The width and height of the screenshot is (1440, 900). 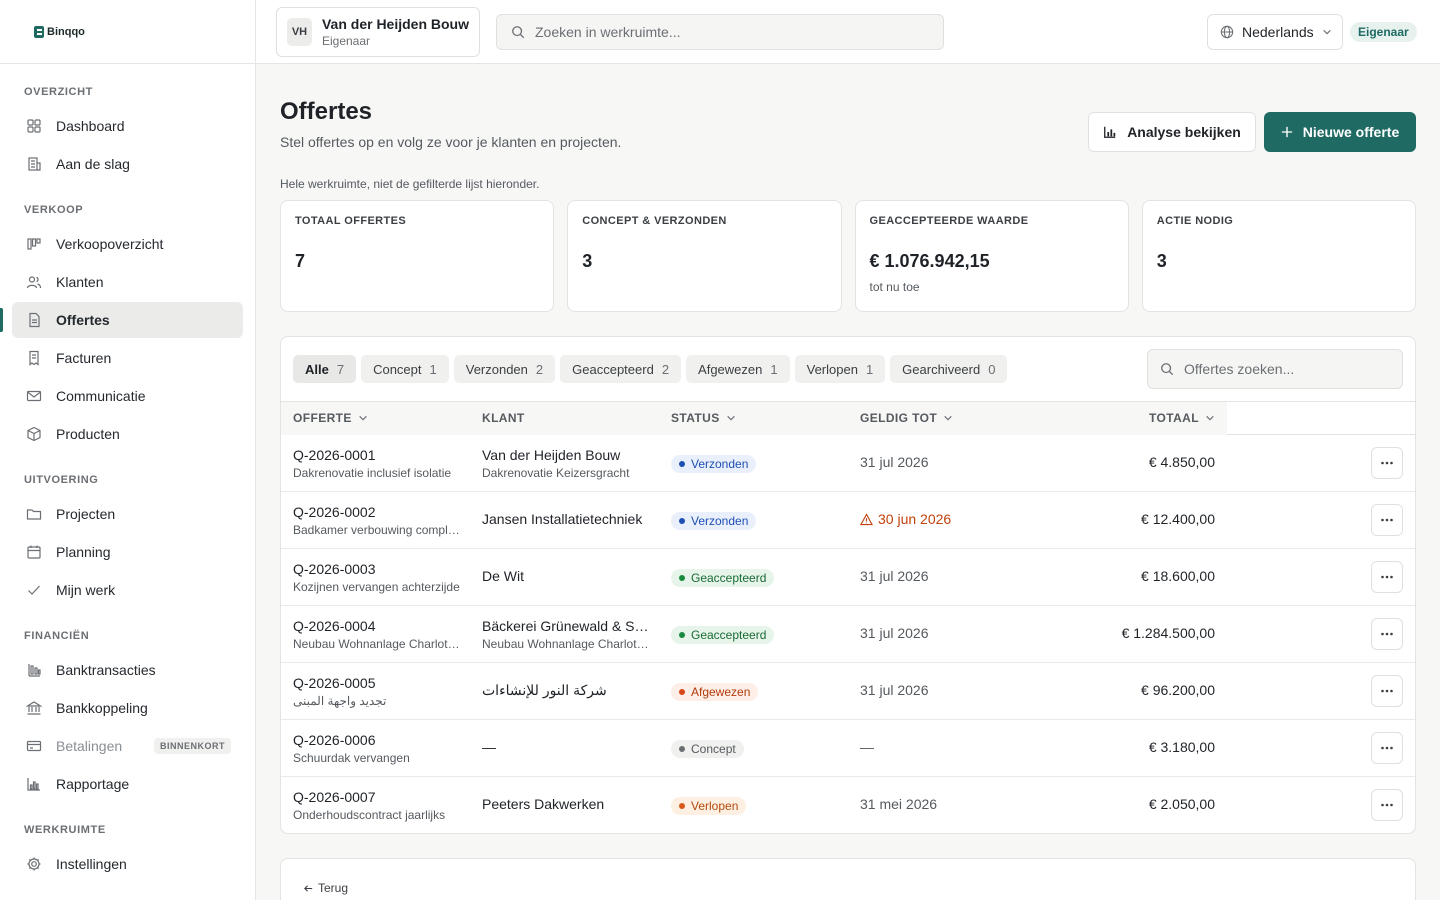 I want to click on status-cell: Verzonden, so click(x=714, y=520).